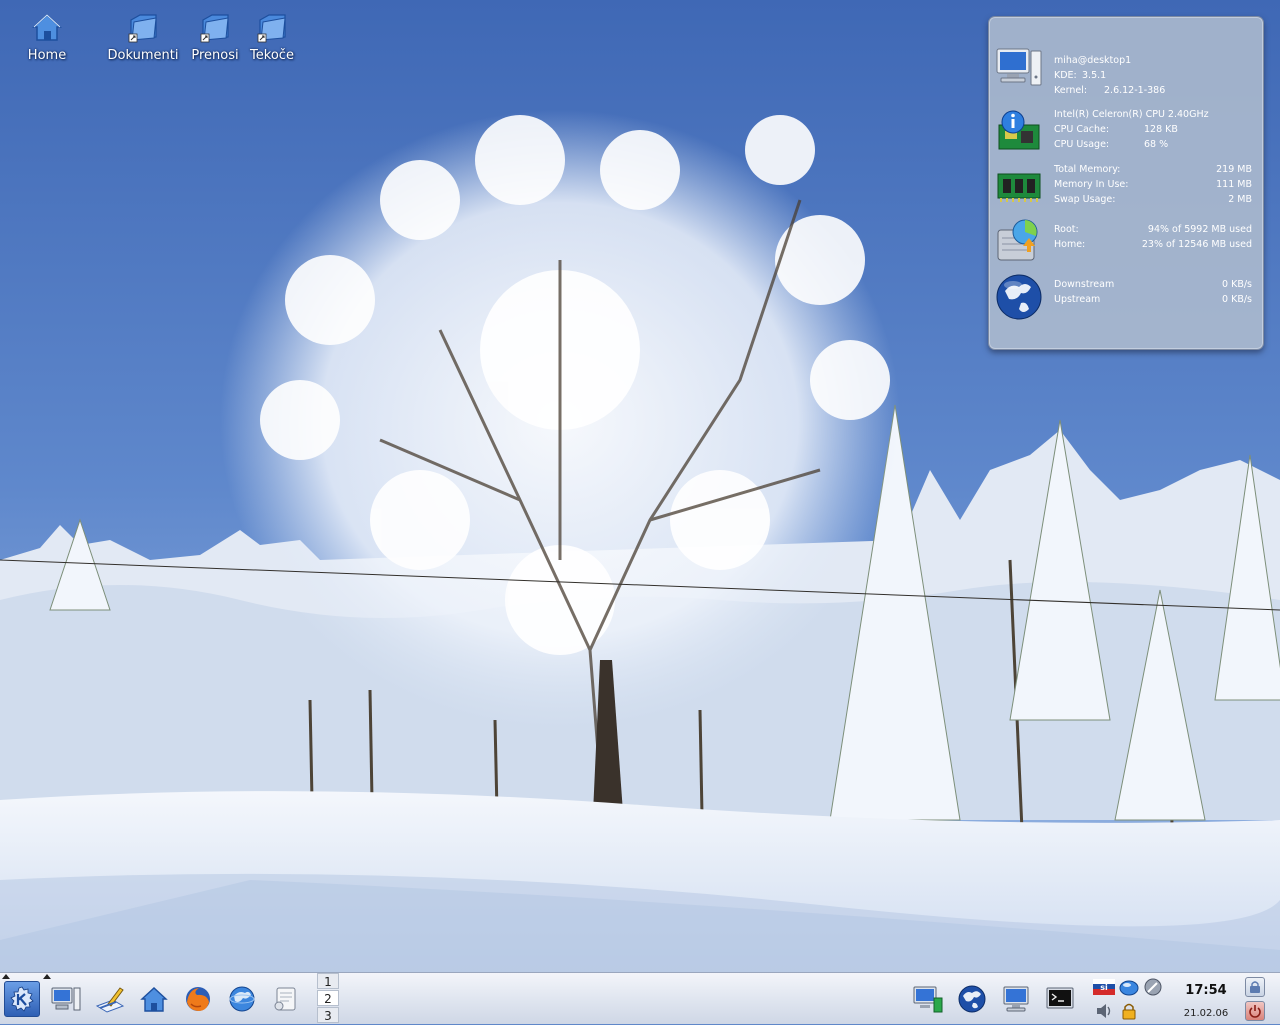 Image resolution: width=1280 pixels, height=1025 pixels. What do you see at coordinates (1153, 286) in the screenshot?
I see `downstream-row: Downstream 0 KB/s` at bounding box center [1153, 286].